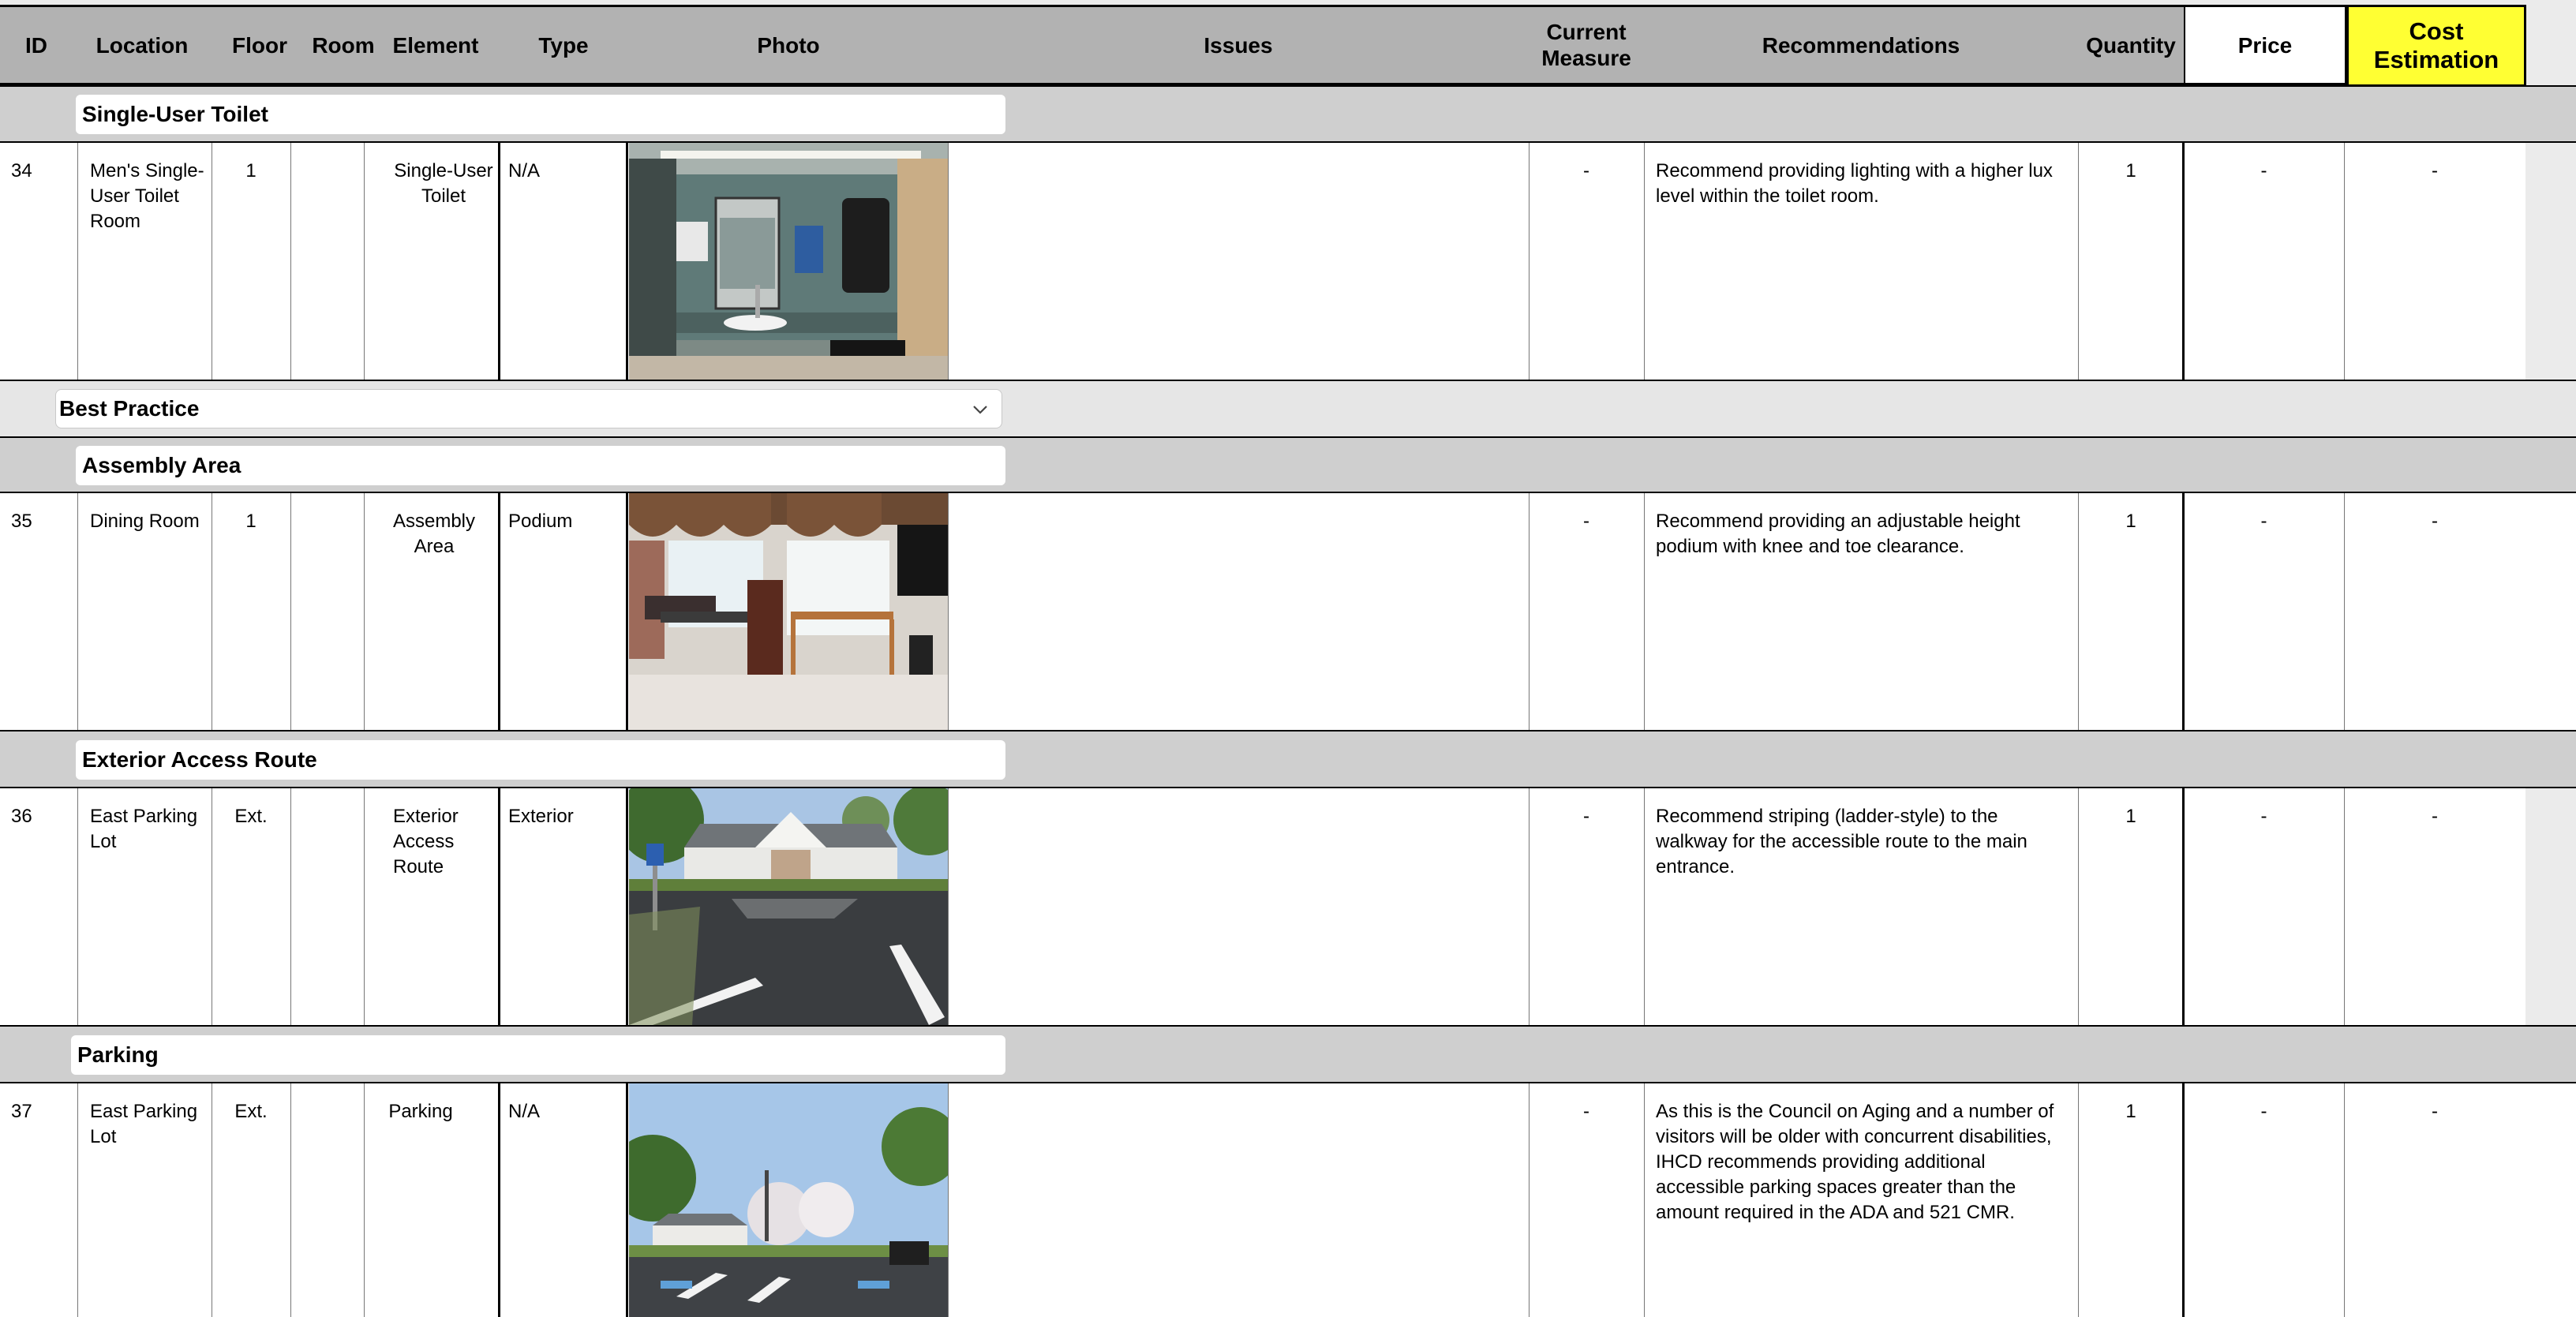 This screenshot has height=1317, width=2576. I want to click on section-band-exterior-access-route: Exterior Access Route, so click(1288, 759).